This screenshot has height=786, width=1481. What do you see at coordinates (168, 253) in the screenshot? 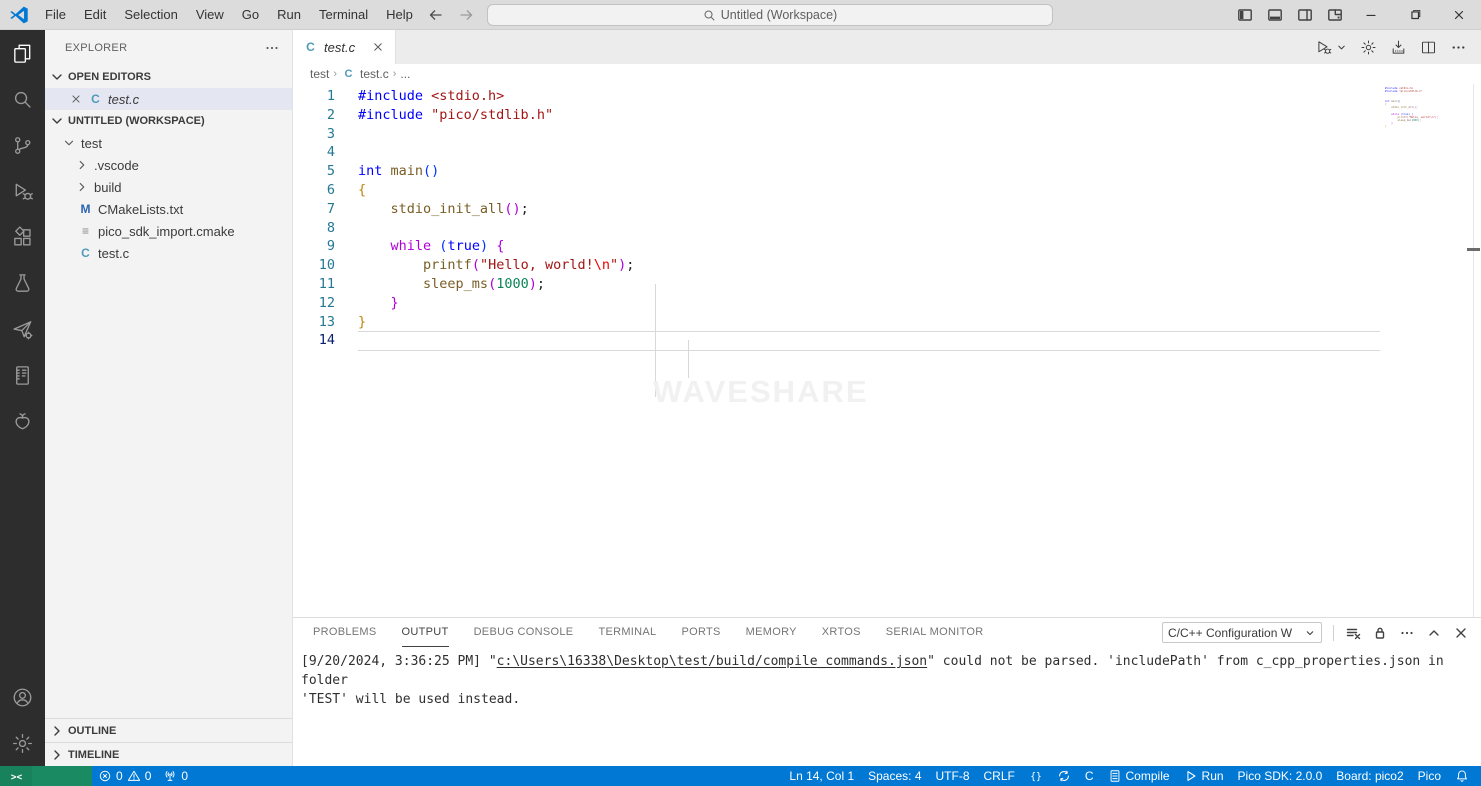
I see `file-test.c: Ctest.c` at bounding box center [168, 253].